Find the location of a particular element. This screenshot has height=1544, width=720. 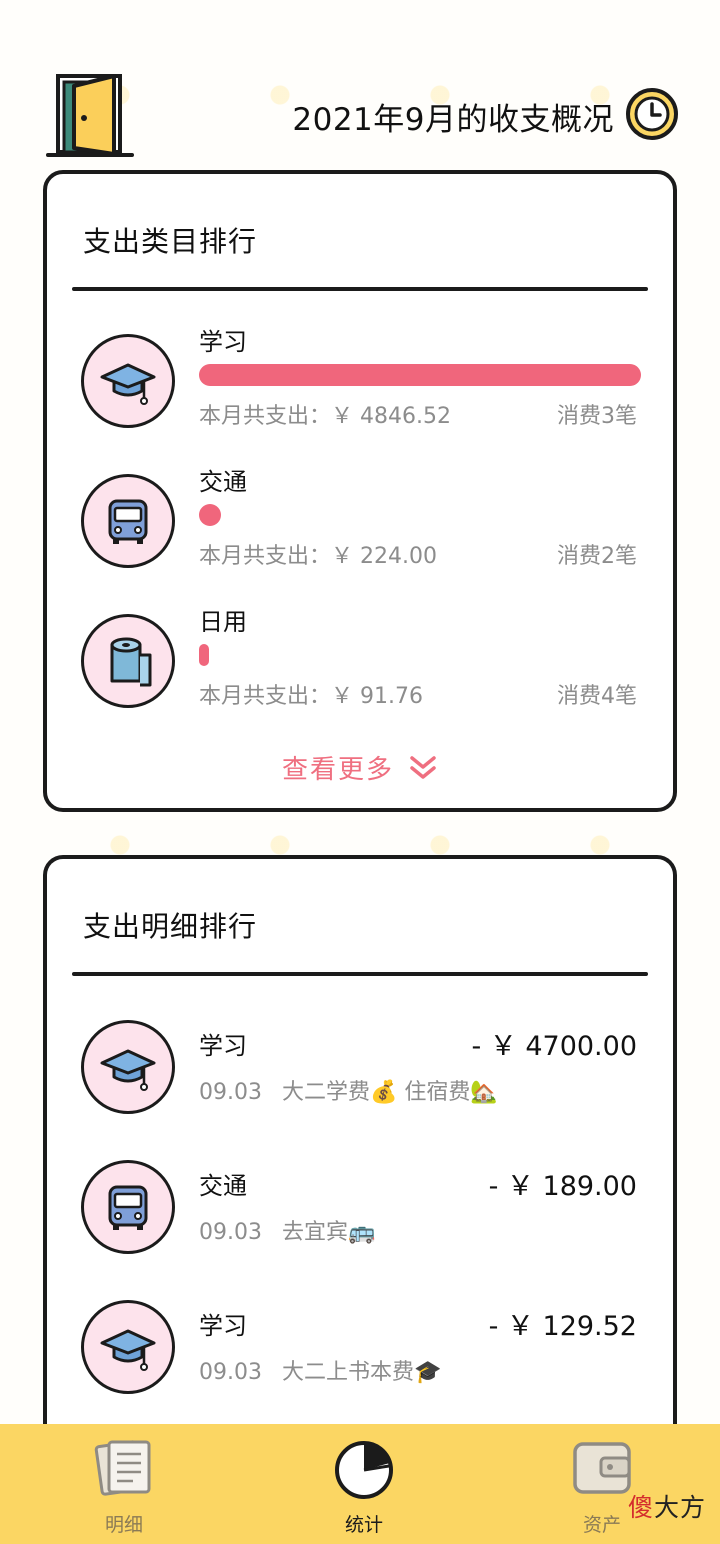

exit-door-icon is located at coordinates (90, 114).